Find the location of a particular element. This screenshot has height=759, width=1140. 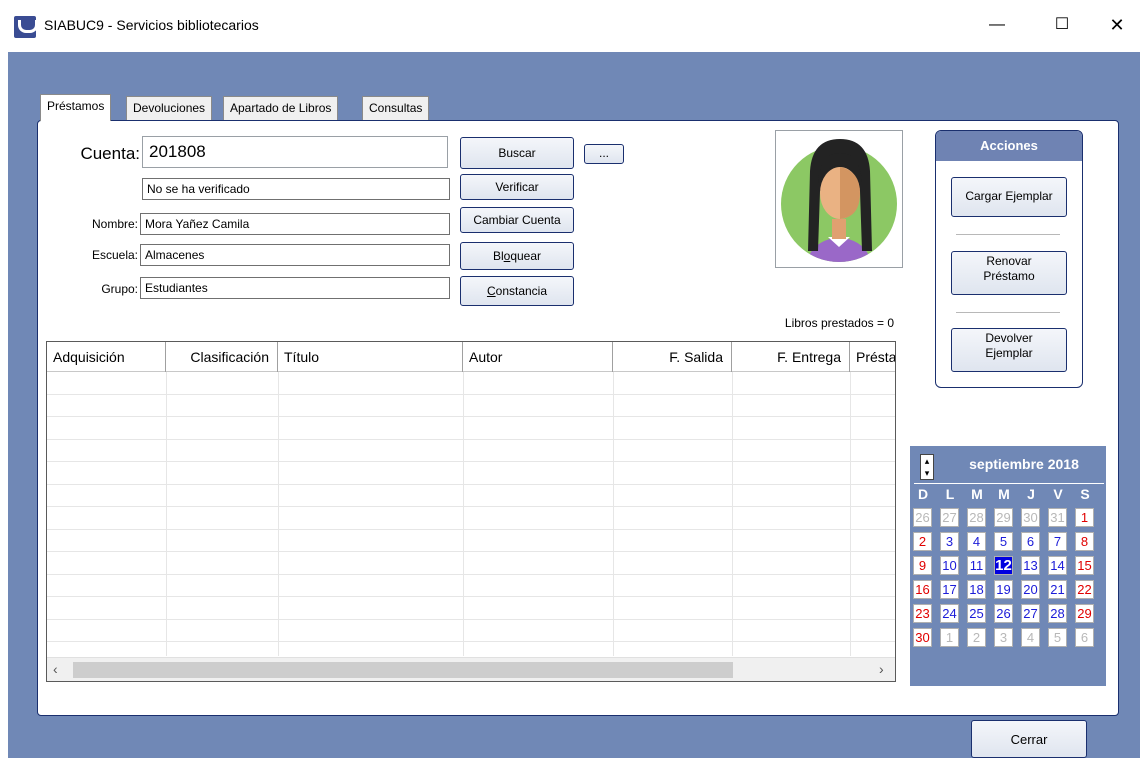

calendar-day: 21 is located at coordinates (1057, 589).